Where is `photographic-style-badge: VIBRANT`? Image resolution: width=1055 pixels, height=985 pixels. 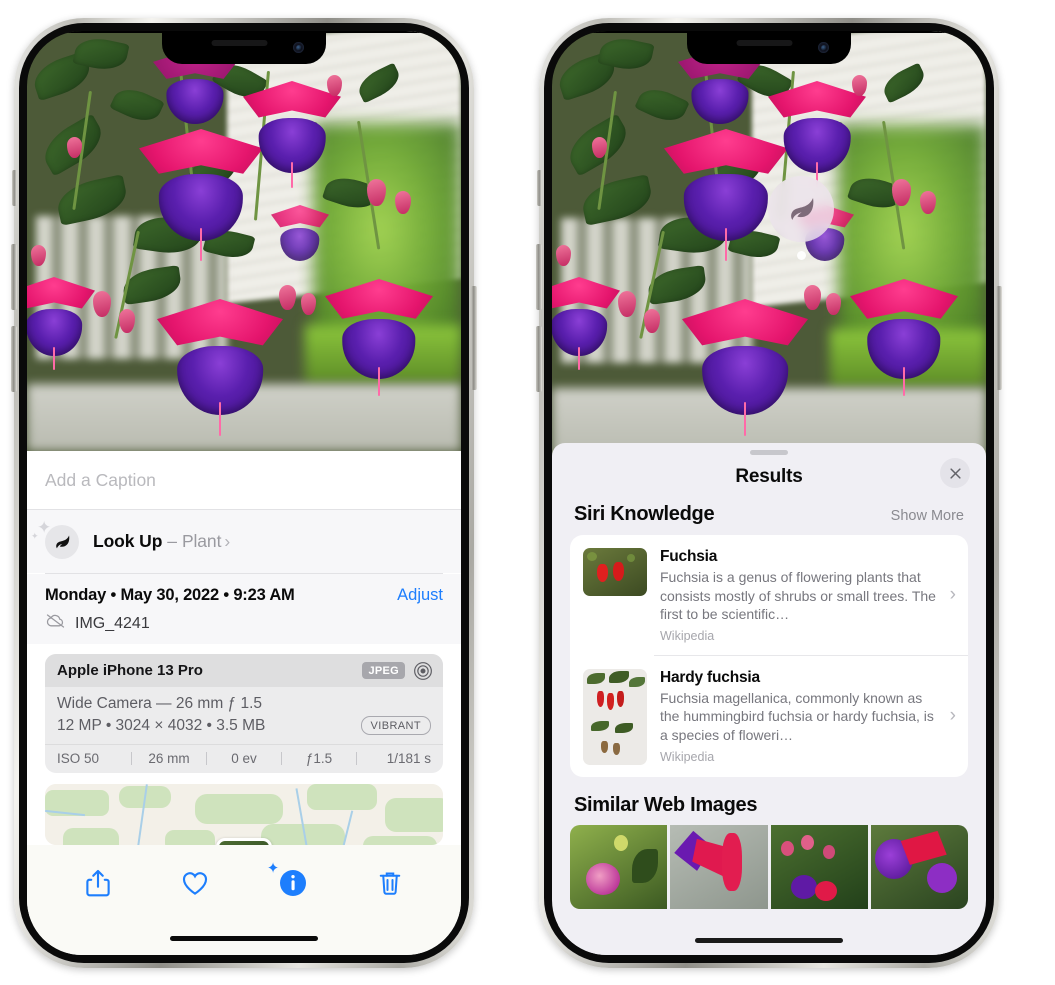 photographic-style-badge: VIBRANT is located at coordinates (395, 725).